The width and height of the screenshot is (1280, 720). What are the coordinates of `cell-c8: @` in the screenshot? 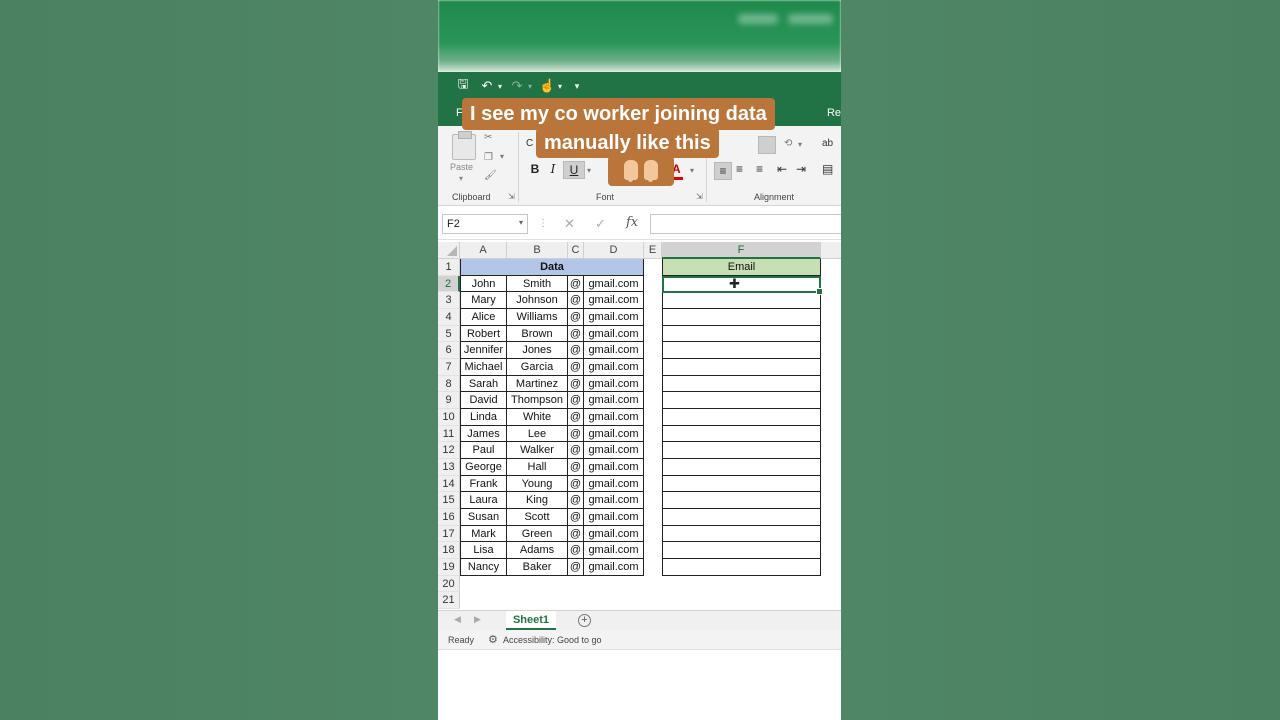 It's located at (576, 384).